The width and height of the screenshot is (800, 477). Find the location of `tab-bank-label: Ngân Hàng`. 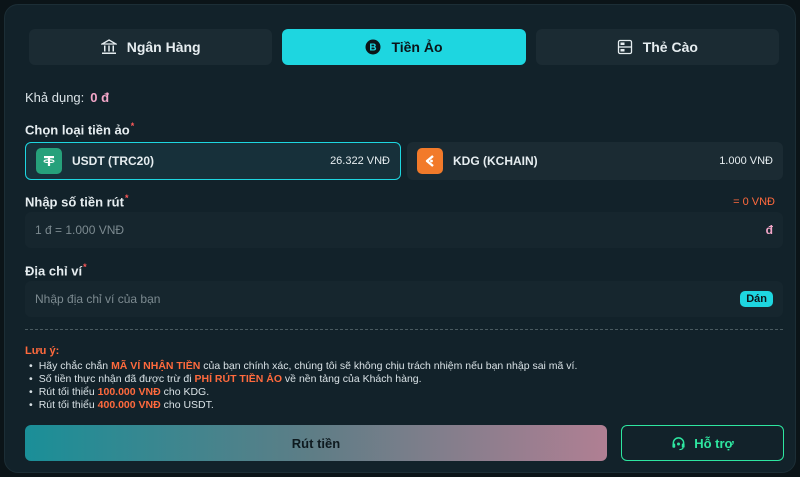

tab-bank-label: Ngân Hàng is located at coordinates (163, 47).